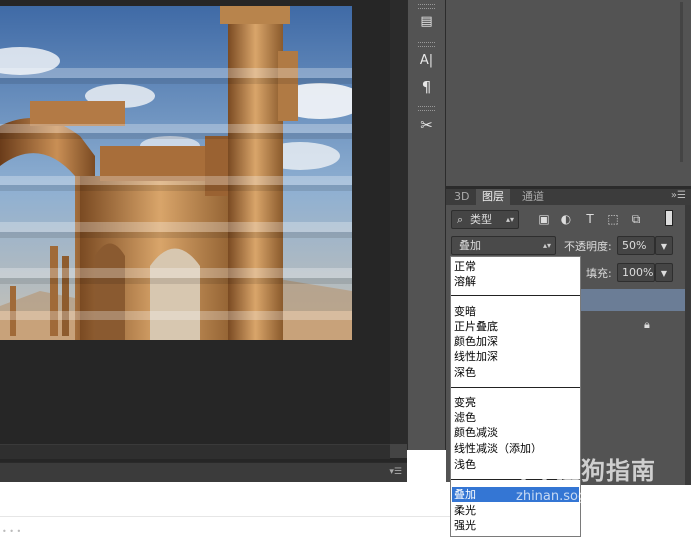 The image size is (691, 537). I want to click on panel-menu-icon: ▾☰, so click(395, 472).